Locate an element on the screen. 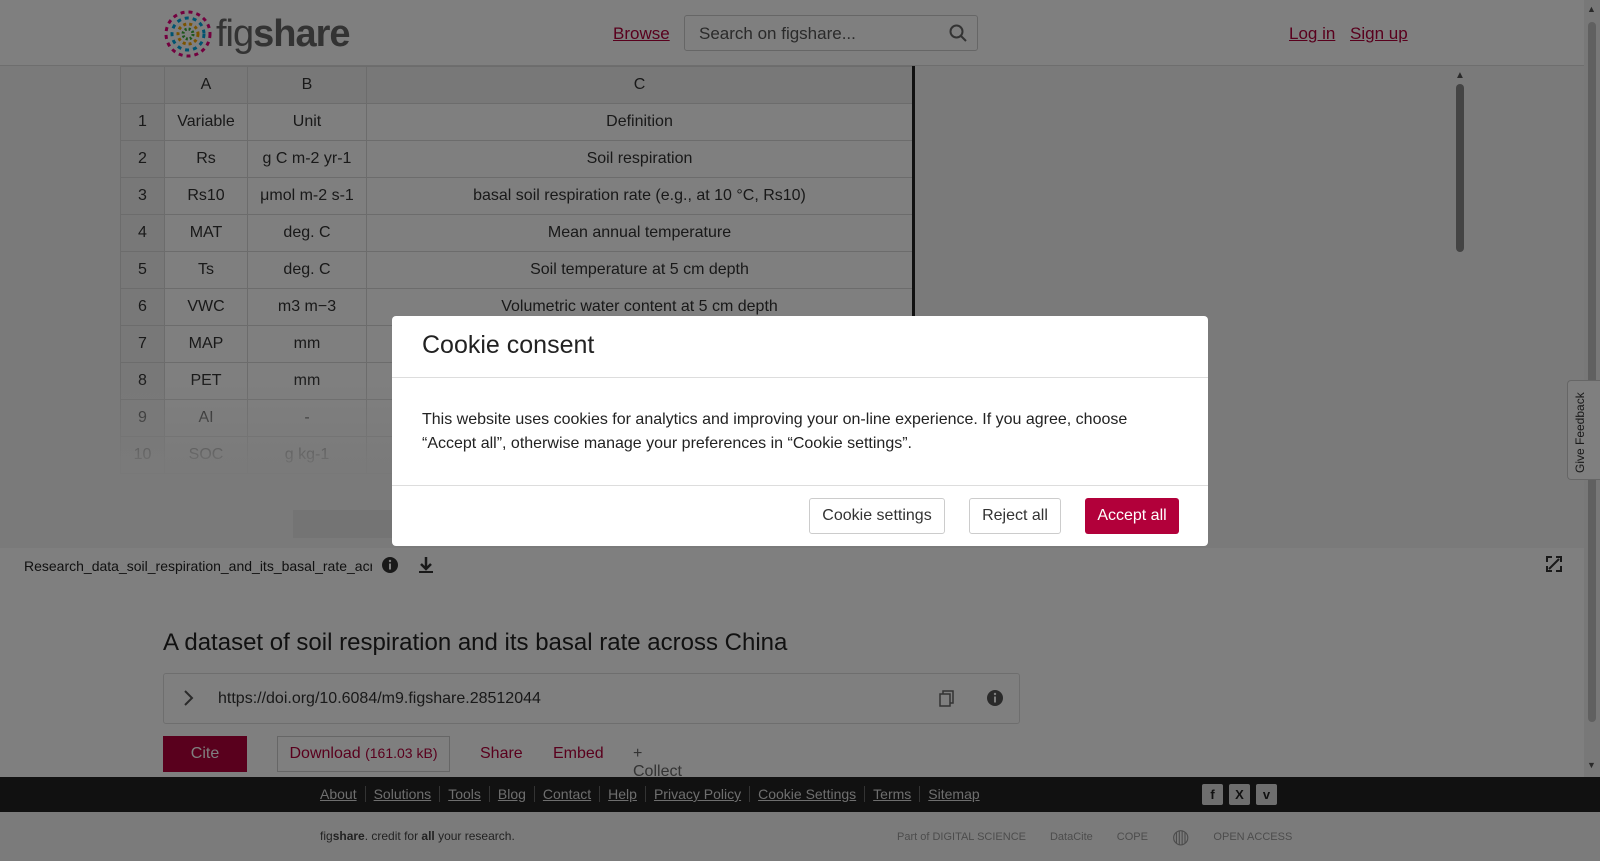 The width and height of the screenshot is (1600, 861). reject-all-button: Reject all is located at coordinates (1015, 516).